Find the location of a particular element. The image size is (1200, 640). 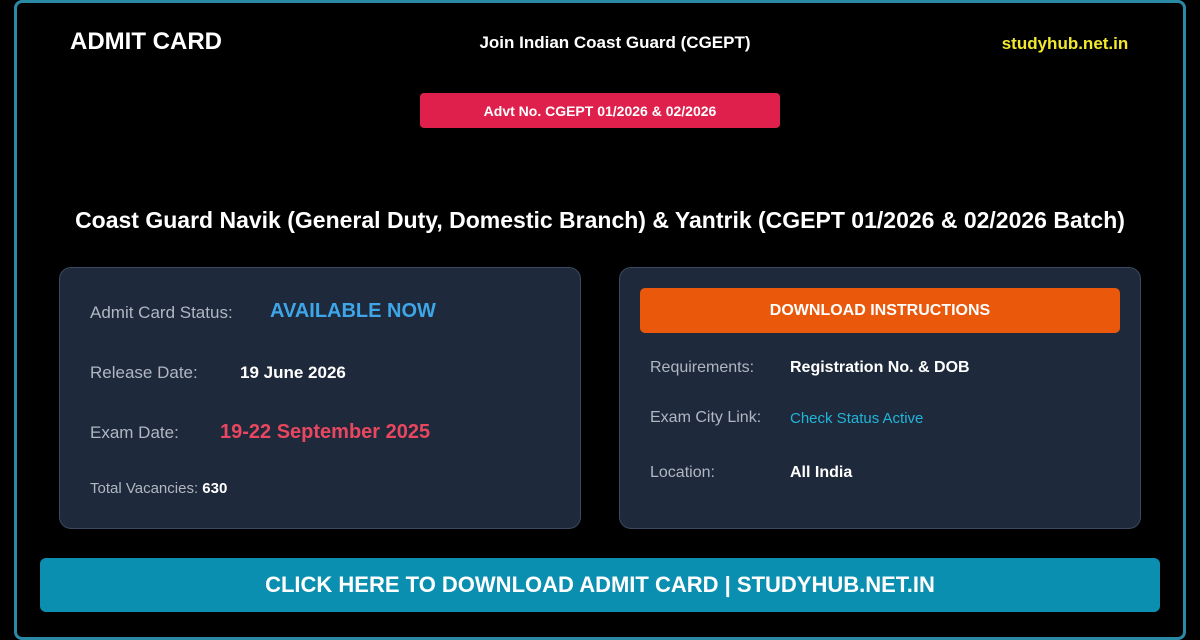

download-instructions-button: DOWNLOAD INSTRUCTIONS is located at coordinates (880, 310).